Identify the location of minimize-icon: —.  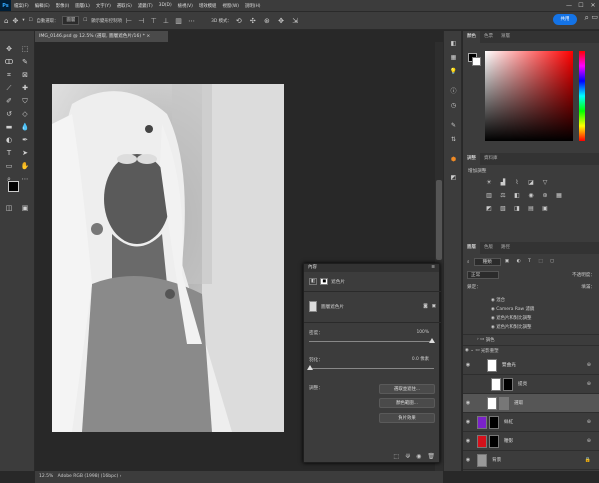
(569, 5).